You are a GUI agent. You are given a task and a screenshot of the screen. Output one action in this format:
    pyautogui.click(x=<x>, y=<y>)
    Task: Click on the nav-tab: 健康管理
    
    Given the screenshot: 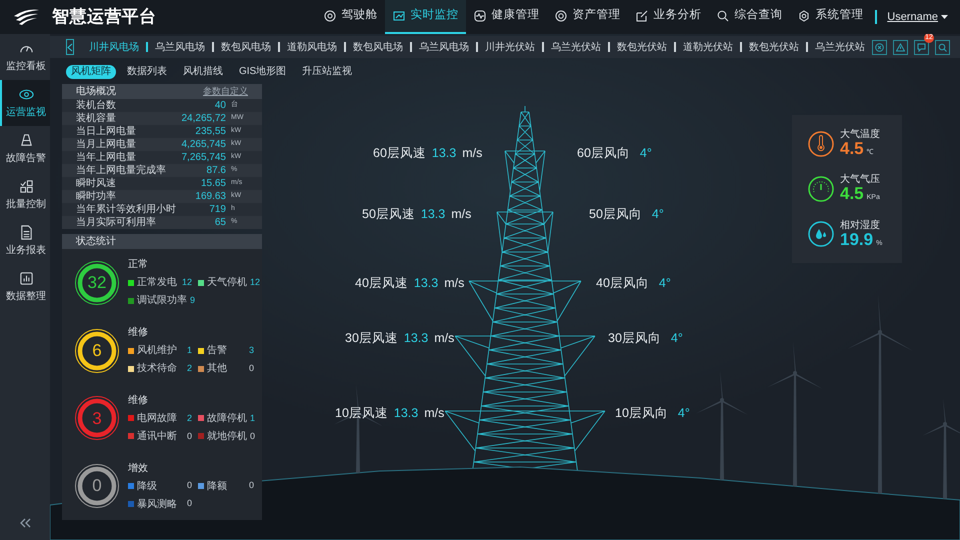 What is the action you would take?
    pyautogui.click(x=507, y=17)
    